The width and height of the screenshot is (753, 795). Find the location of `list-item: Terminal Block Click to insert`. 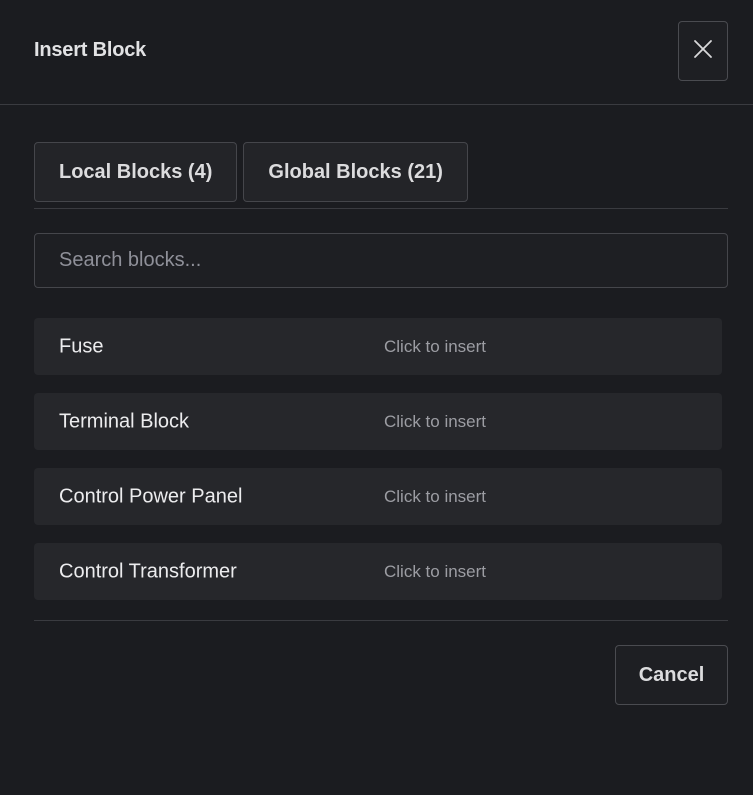

list-item: Terminal Block Click to insert is located at coordinates (378, 421).